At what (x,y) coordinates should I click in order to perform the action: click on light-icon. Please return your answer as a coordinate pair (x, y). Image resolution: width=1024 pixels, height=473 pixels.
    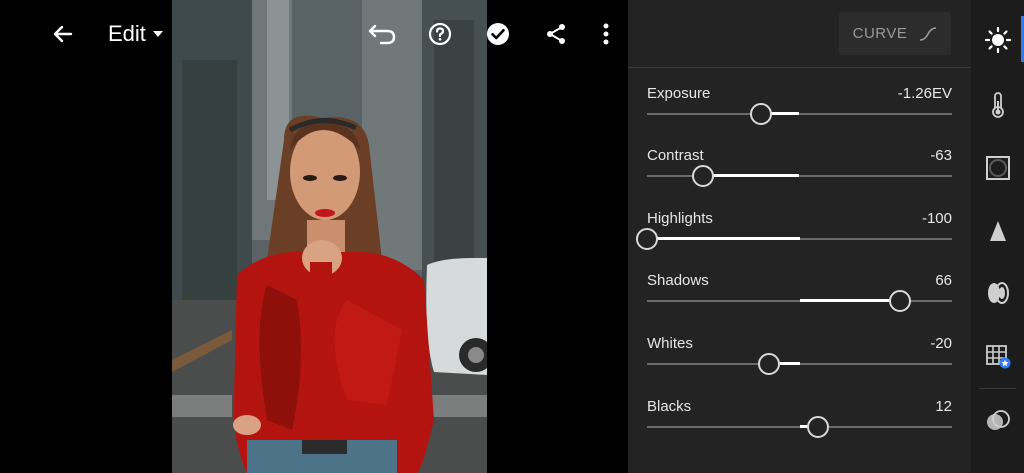
    Looking at the image, I should click on (997, 40).